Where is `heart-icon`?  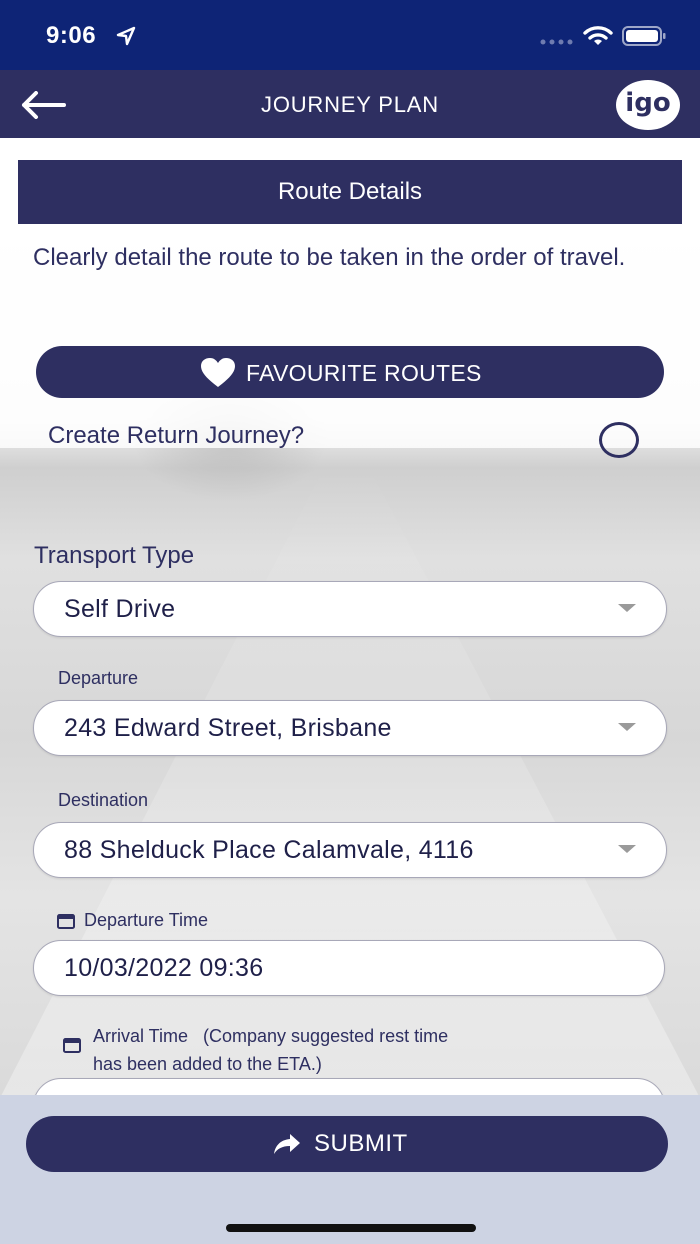 heart-icon is located at coordinates (218, 372).